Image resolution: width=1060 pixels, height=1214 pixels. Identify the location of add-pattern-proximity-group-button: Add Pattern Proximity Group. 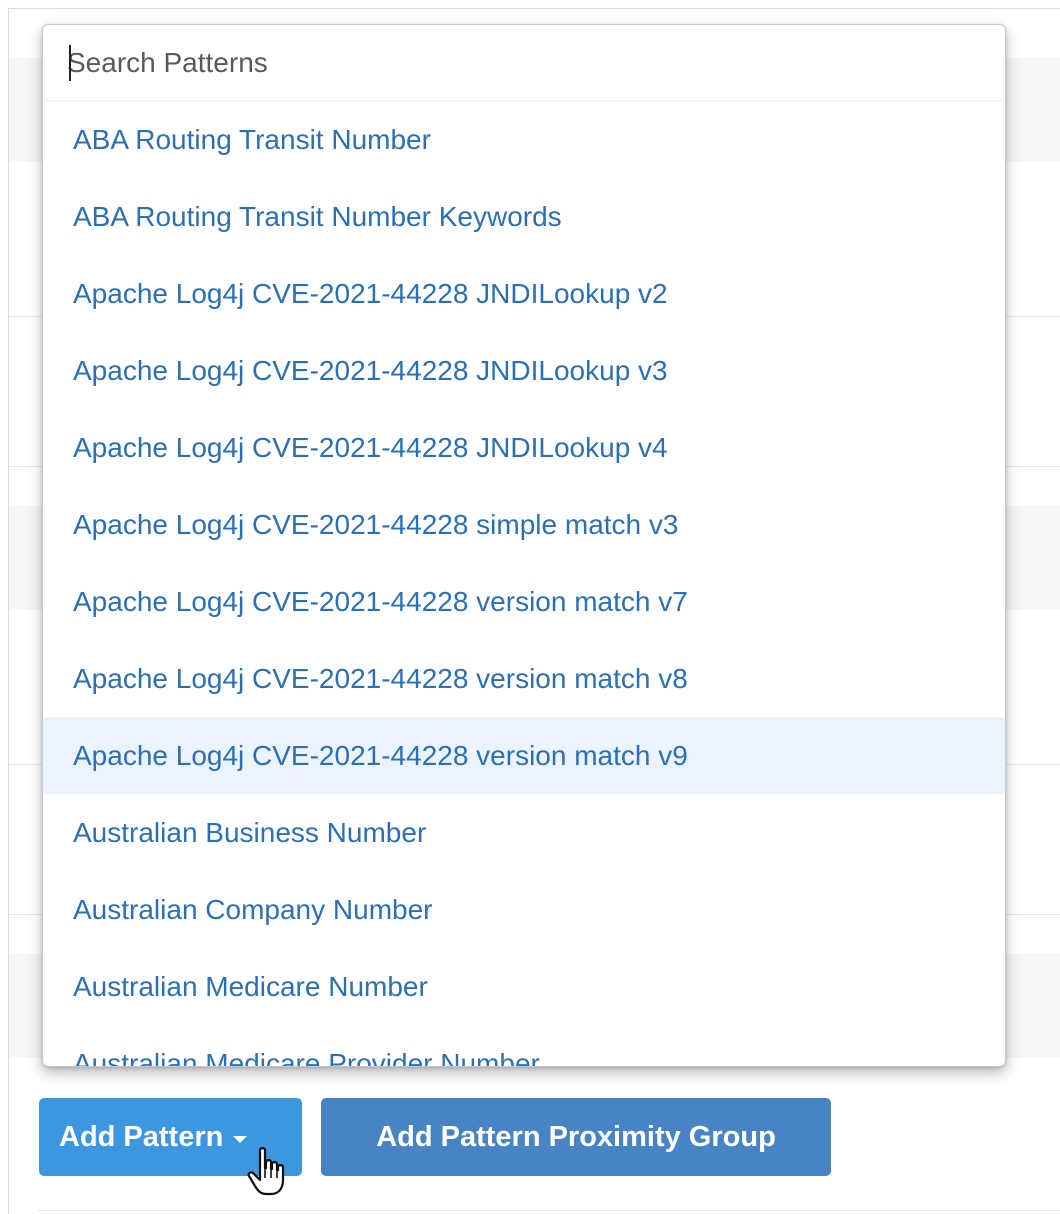
(576, 1137).